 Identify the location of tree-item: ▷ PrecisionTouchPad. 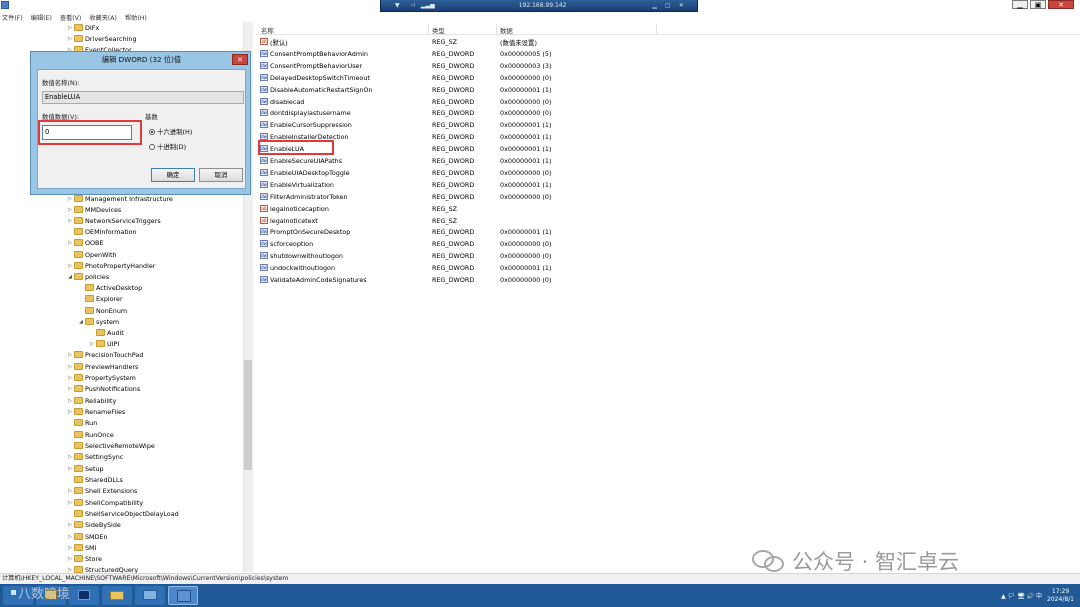
(105, 354).